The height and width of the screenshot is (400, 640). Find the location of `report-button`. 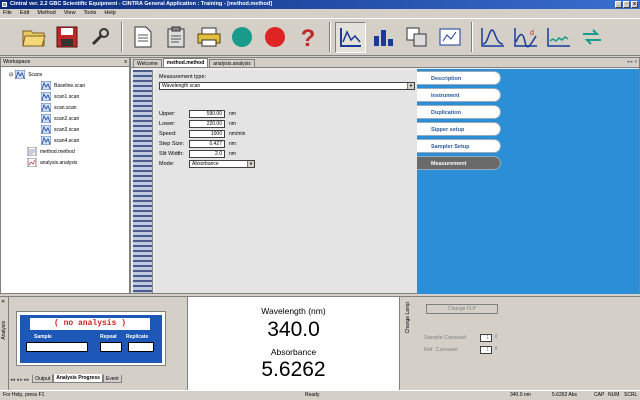

report-button is located at coordinates (449, 37).